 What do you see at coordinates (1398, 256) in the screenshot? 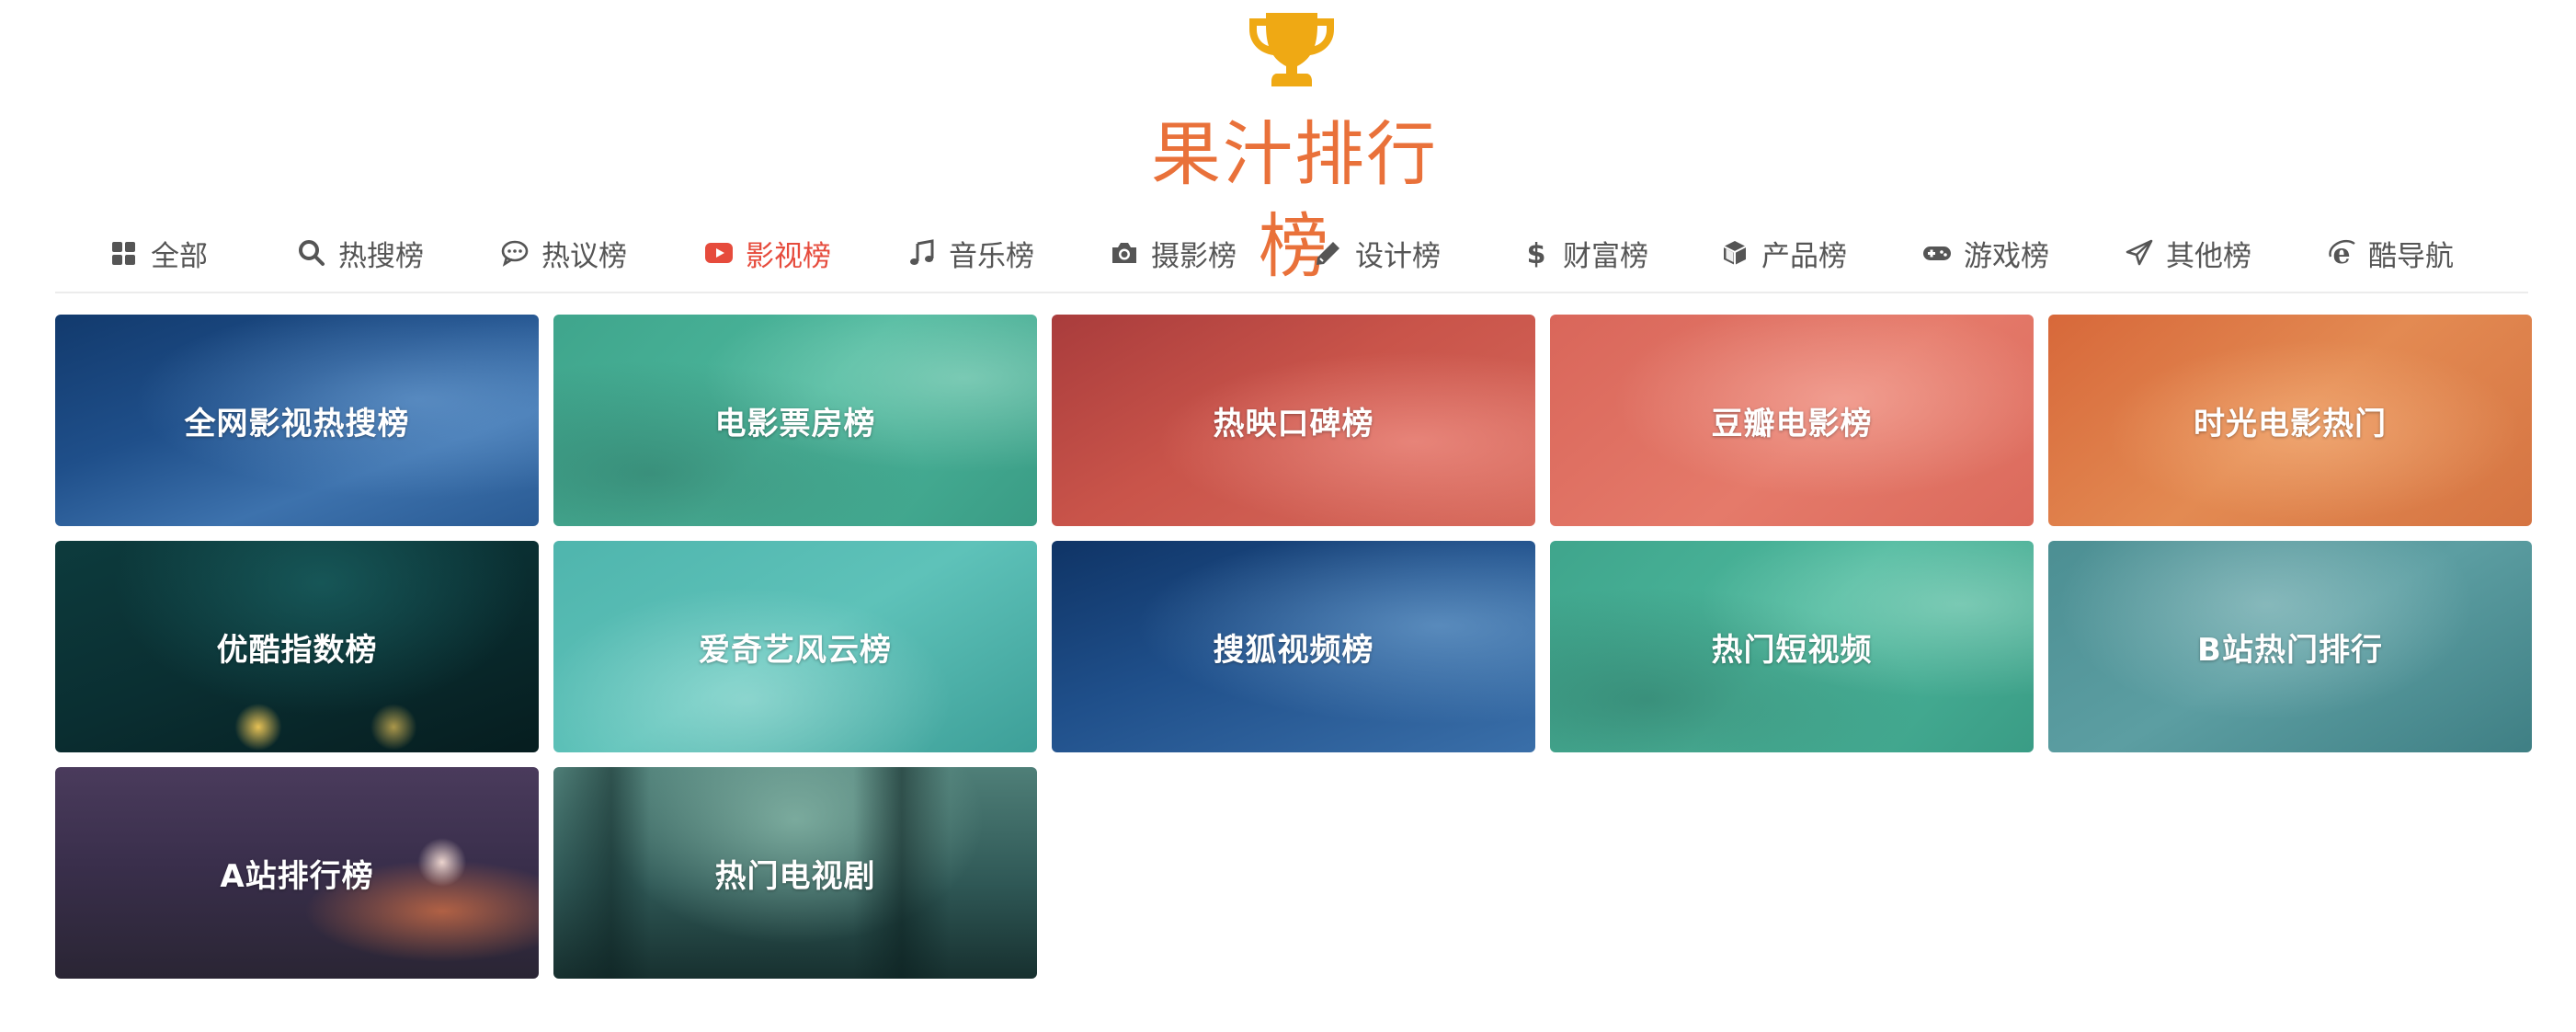
I see `nav-item-label: 设计榜` at bounding box center [1398, 256].